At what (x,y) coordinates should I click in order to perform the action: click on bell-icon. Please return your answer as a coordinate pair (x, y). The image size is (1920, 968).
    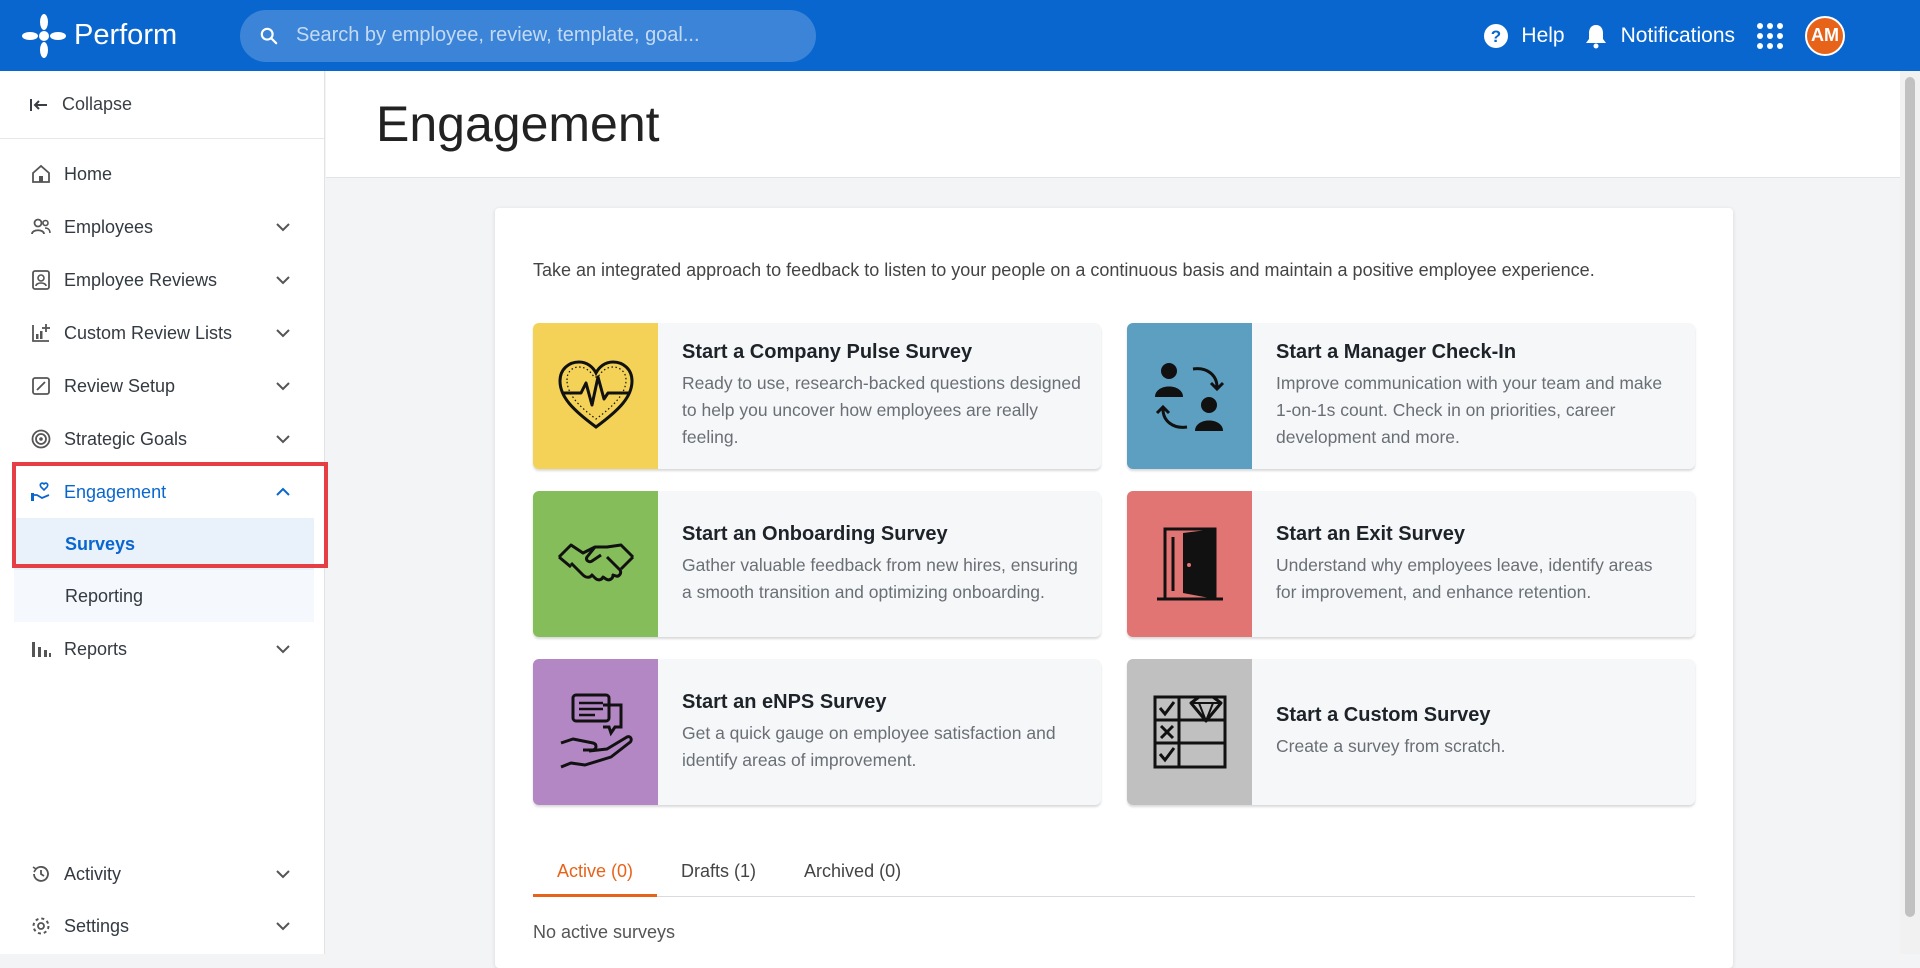
    Looking at the image, I should click on (1595, 36).